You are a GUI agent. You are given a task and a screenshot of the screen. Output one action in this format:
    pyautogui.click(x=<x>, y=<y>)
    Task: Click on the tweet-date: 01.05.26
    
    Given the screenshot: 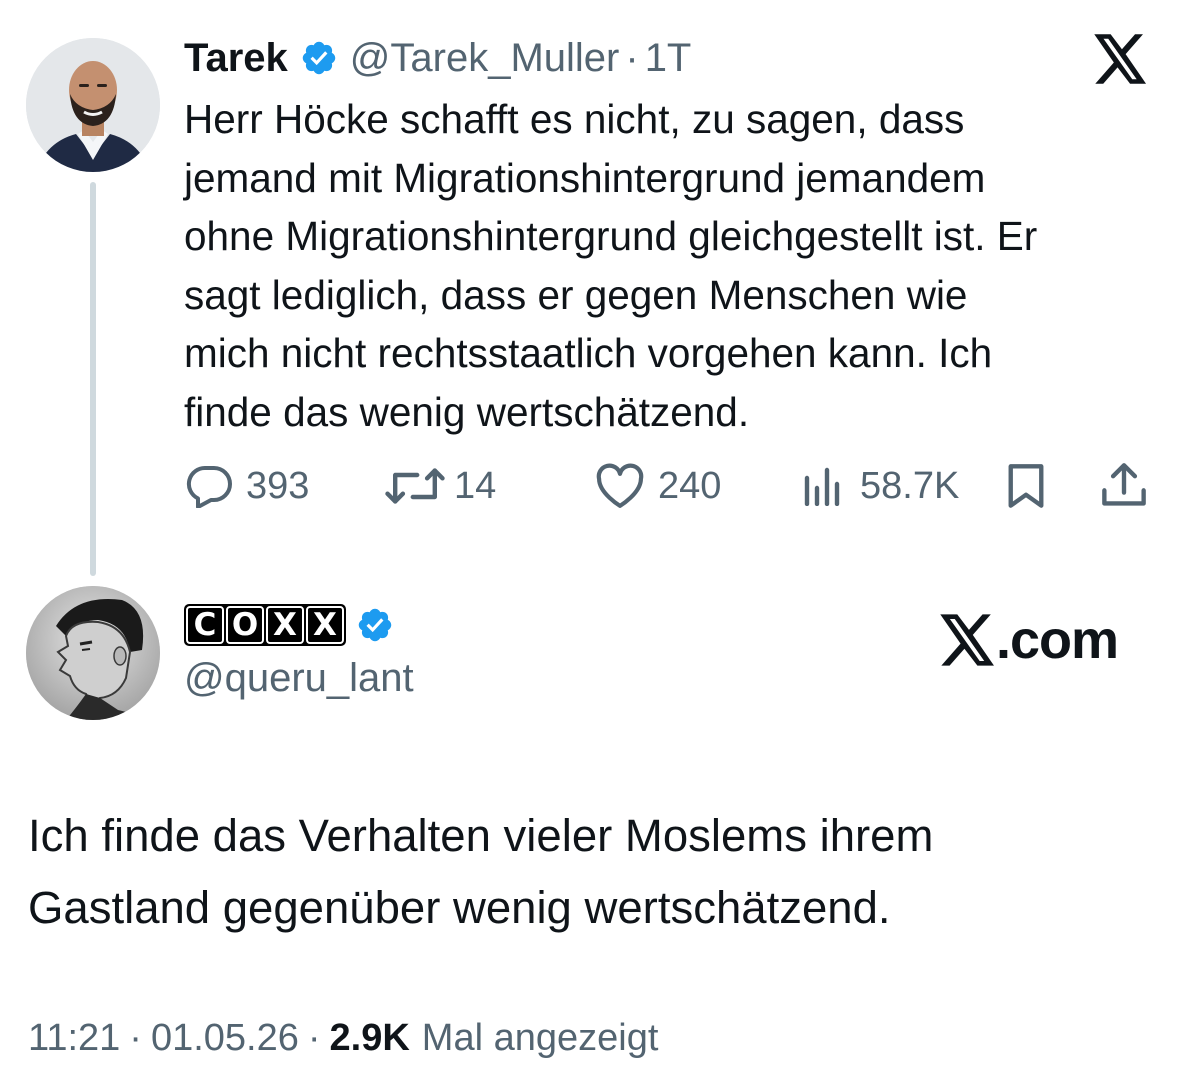 What is the action you would take?
    pyautogui.click(x=225, y=1038)
    